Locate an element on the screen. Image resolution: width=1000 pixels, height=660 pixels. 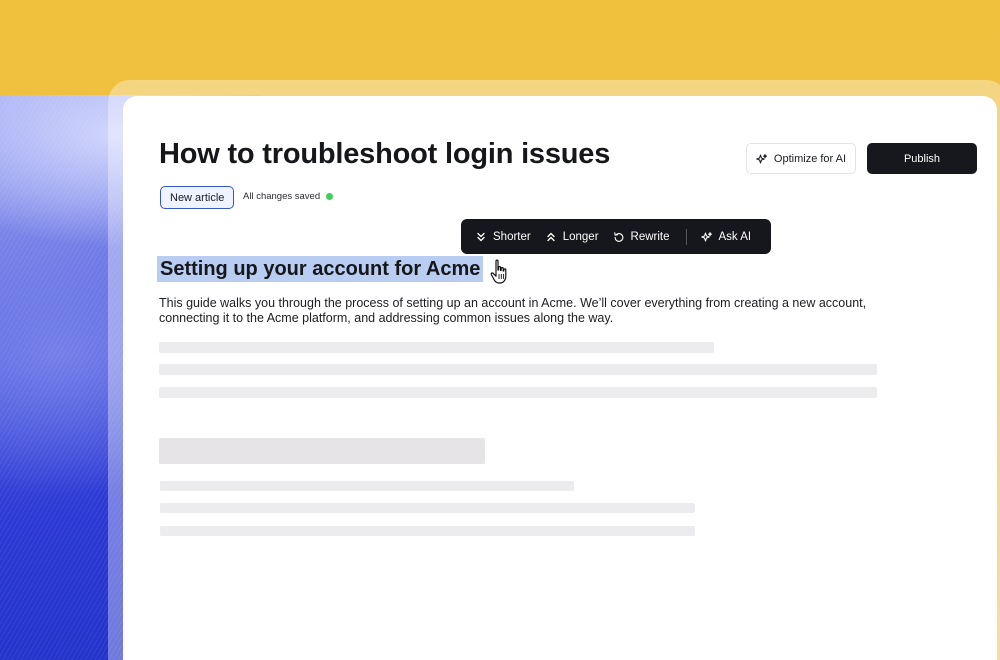
rotate-ccw-icon is located at coordinates (619, 237).